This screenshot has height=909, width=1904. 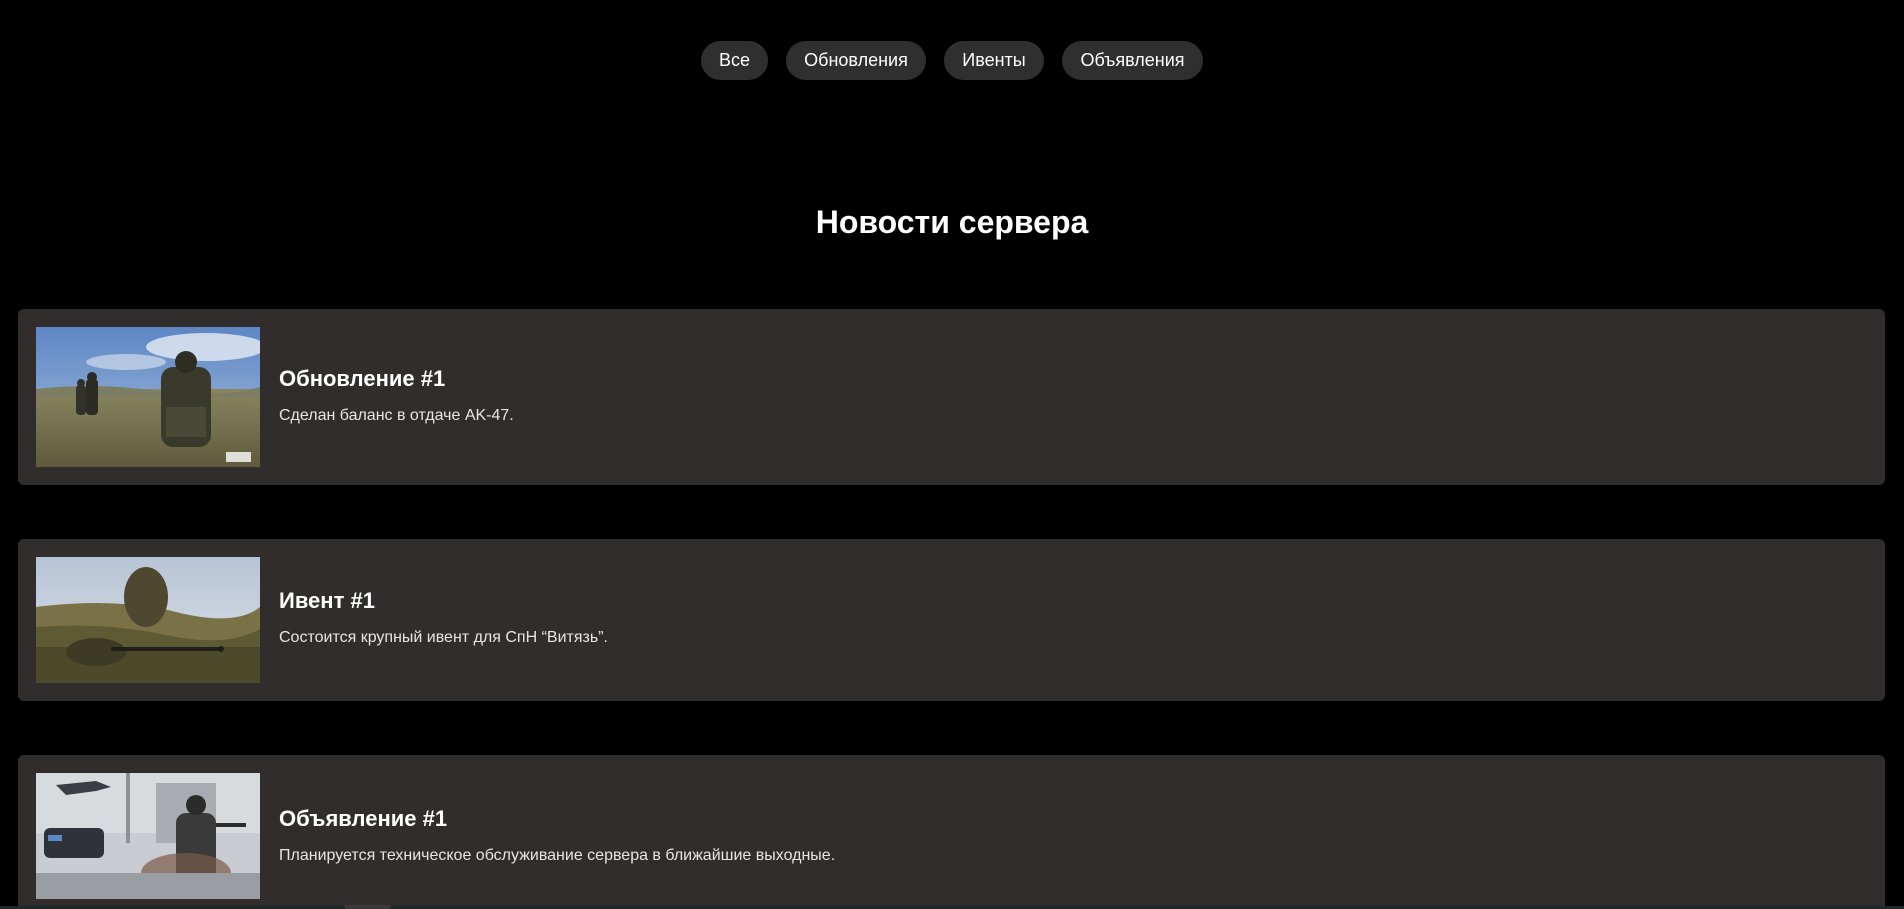 What do you see at coordinates (327, 600) in the screenshot?
I see `news-title: Ивент #1` at bounding box center [327, 600].